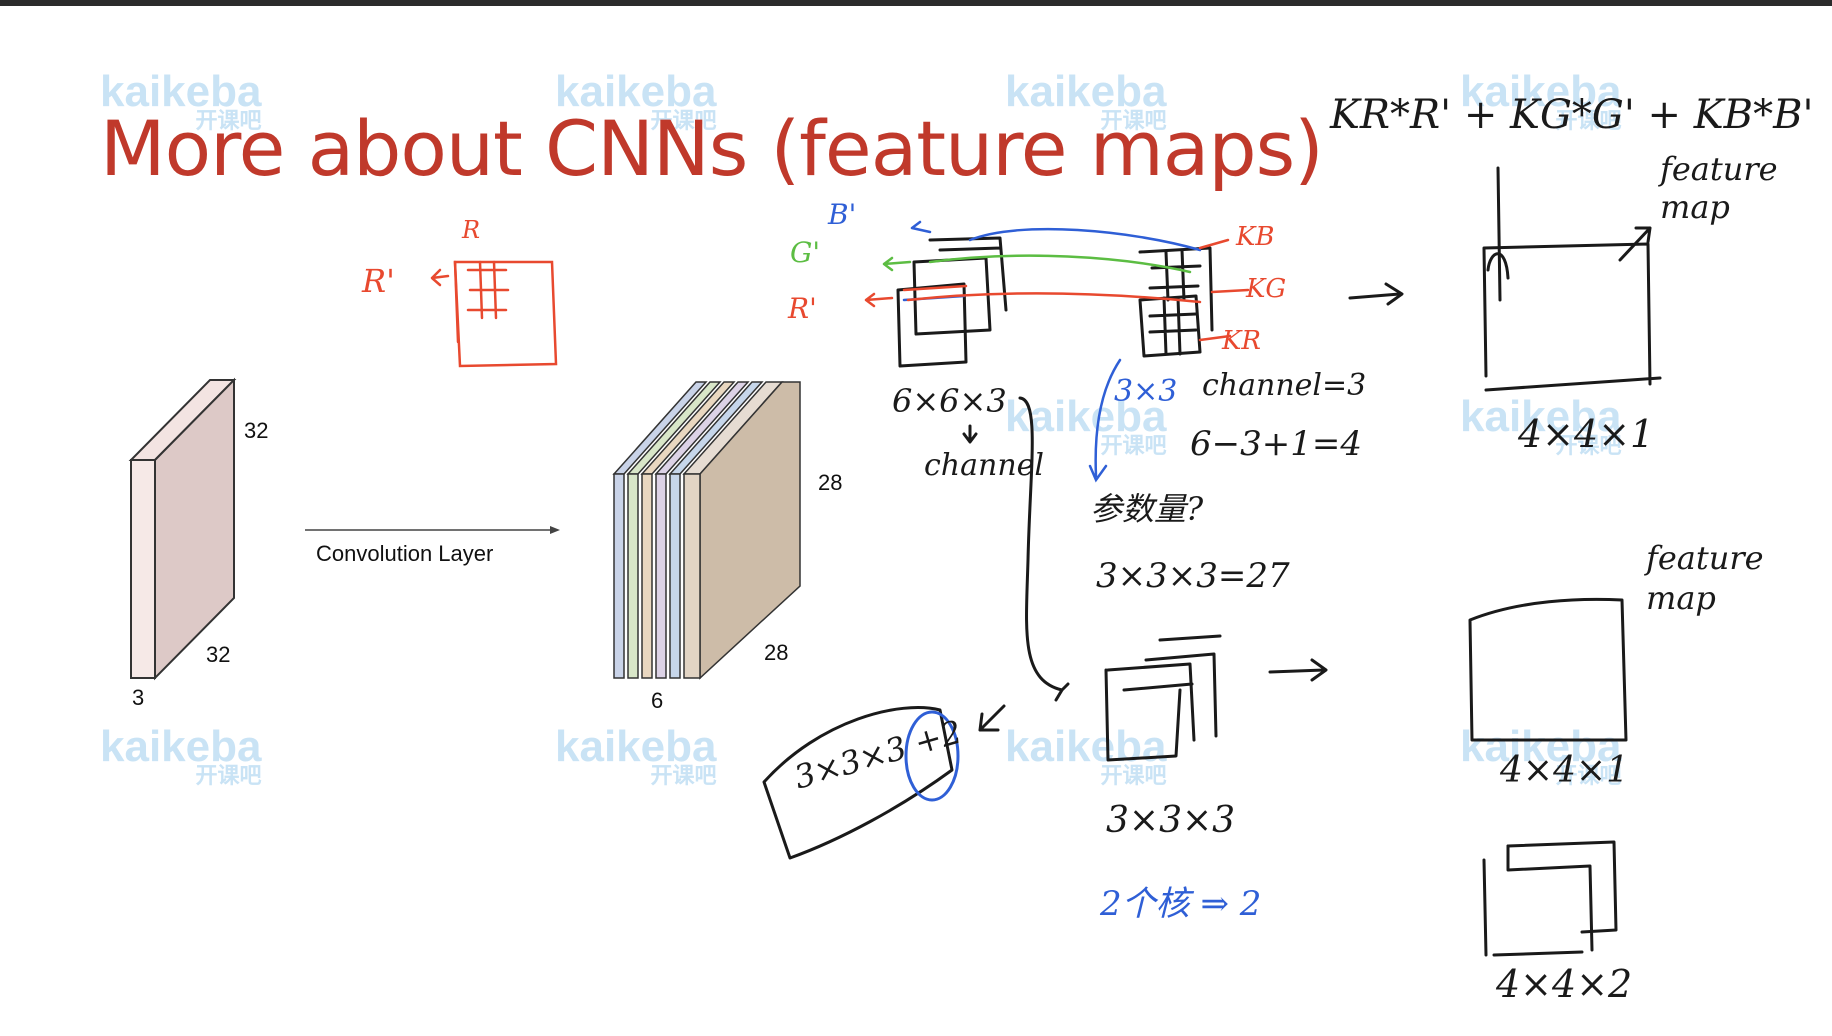 Image resolution: width=1832 pixels, height=1036 pixels. Describe the element at coordinates (1241, 341) in the screenshot. I see `kr-note: KR` at that location.